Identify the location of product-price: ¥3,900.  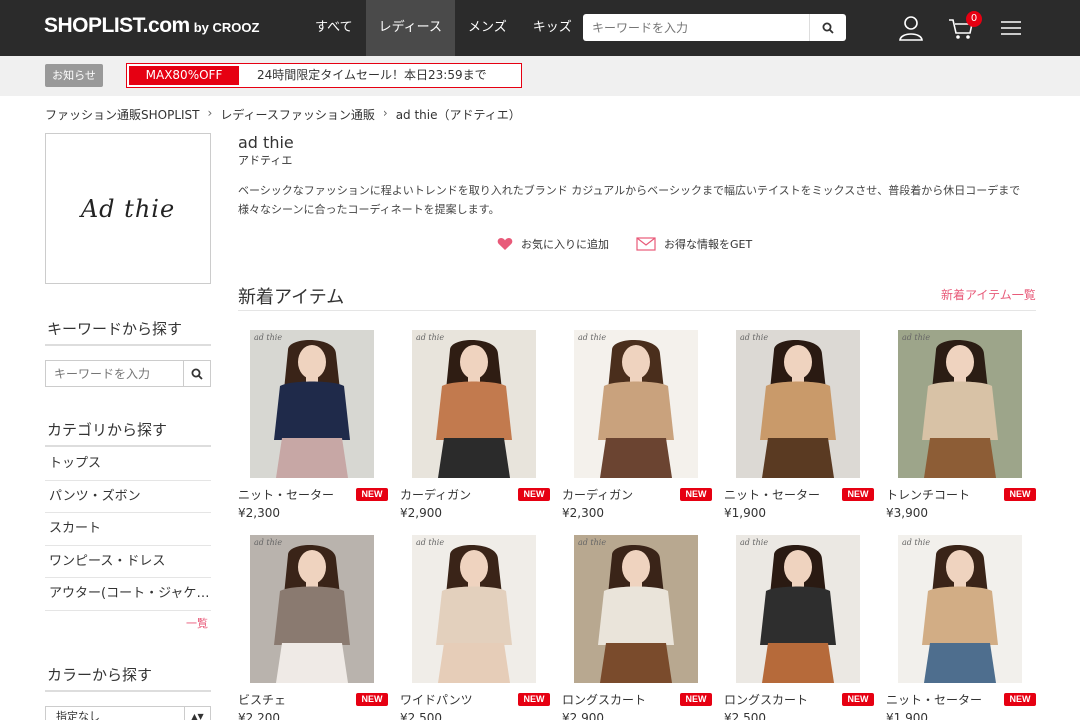
(907, 513).